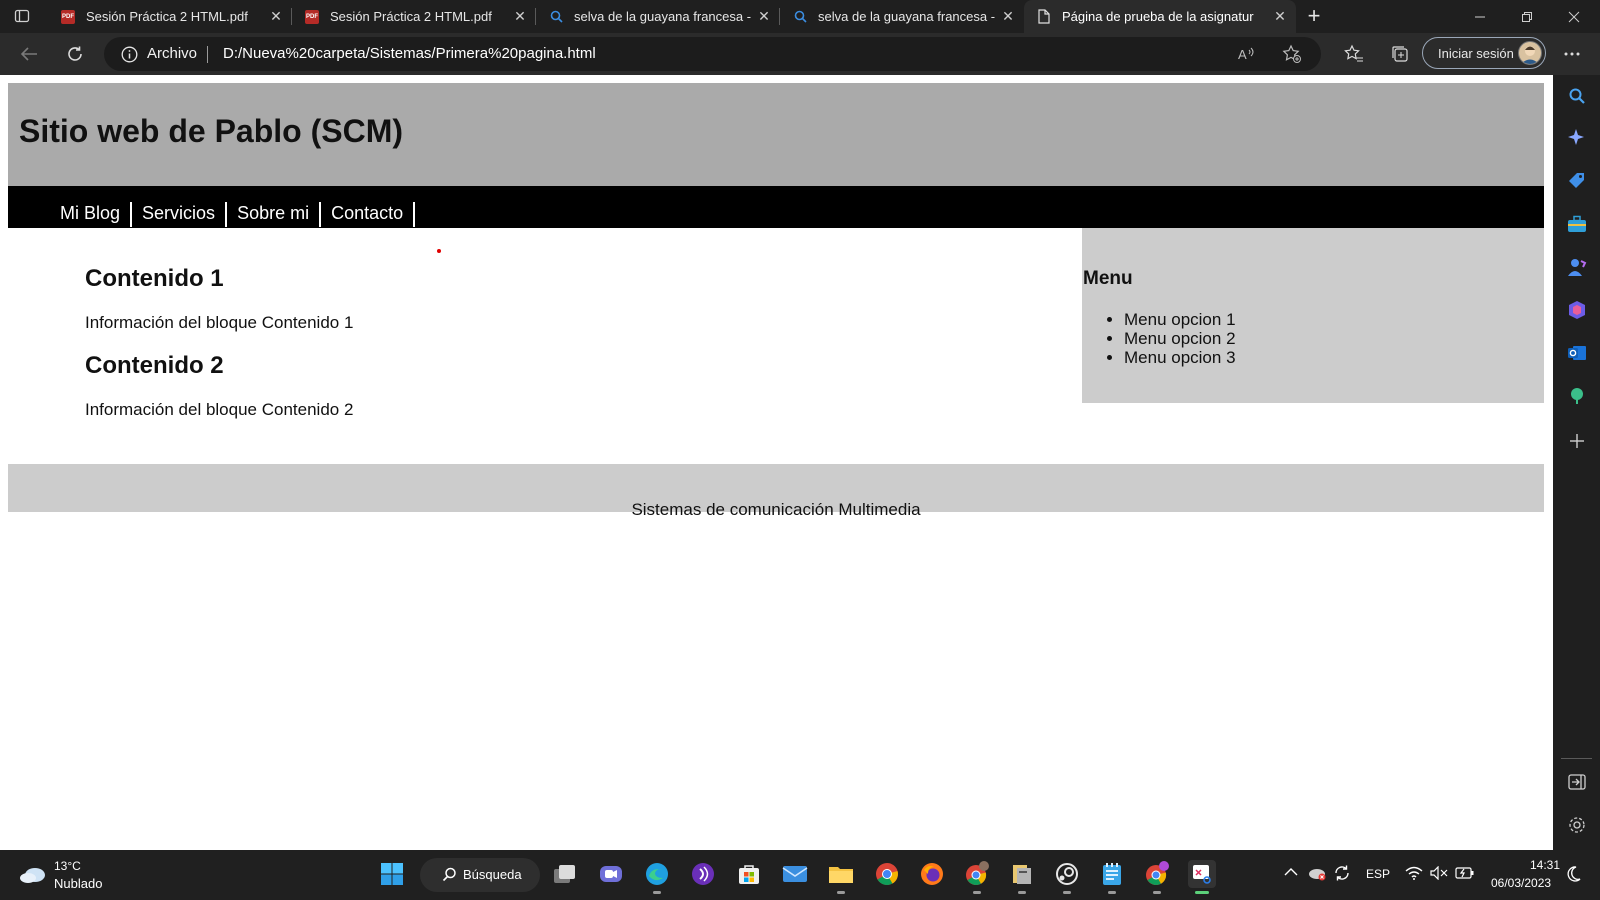 This screenshot has width=1600, height=900. What do you see at coordinates (1439, 874) in the screenshot?
I see `volume-muted-icon` at bounding box center [1439, 874].